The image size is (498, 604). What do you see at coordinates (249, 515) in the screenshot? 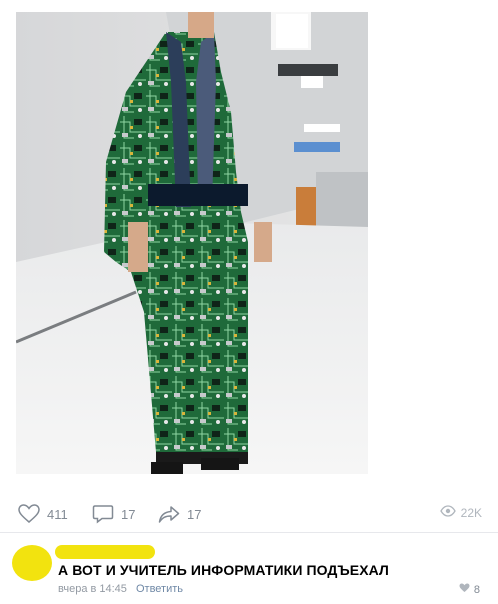
I see `post-action-bar: 411 17 17 22K` at bounding box center [249, 515].